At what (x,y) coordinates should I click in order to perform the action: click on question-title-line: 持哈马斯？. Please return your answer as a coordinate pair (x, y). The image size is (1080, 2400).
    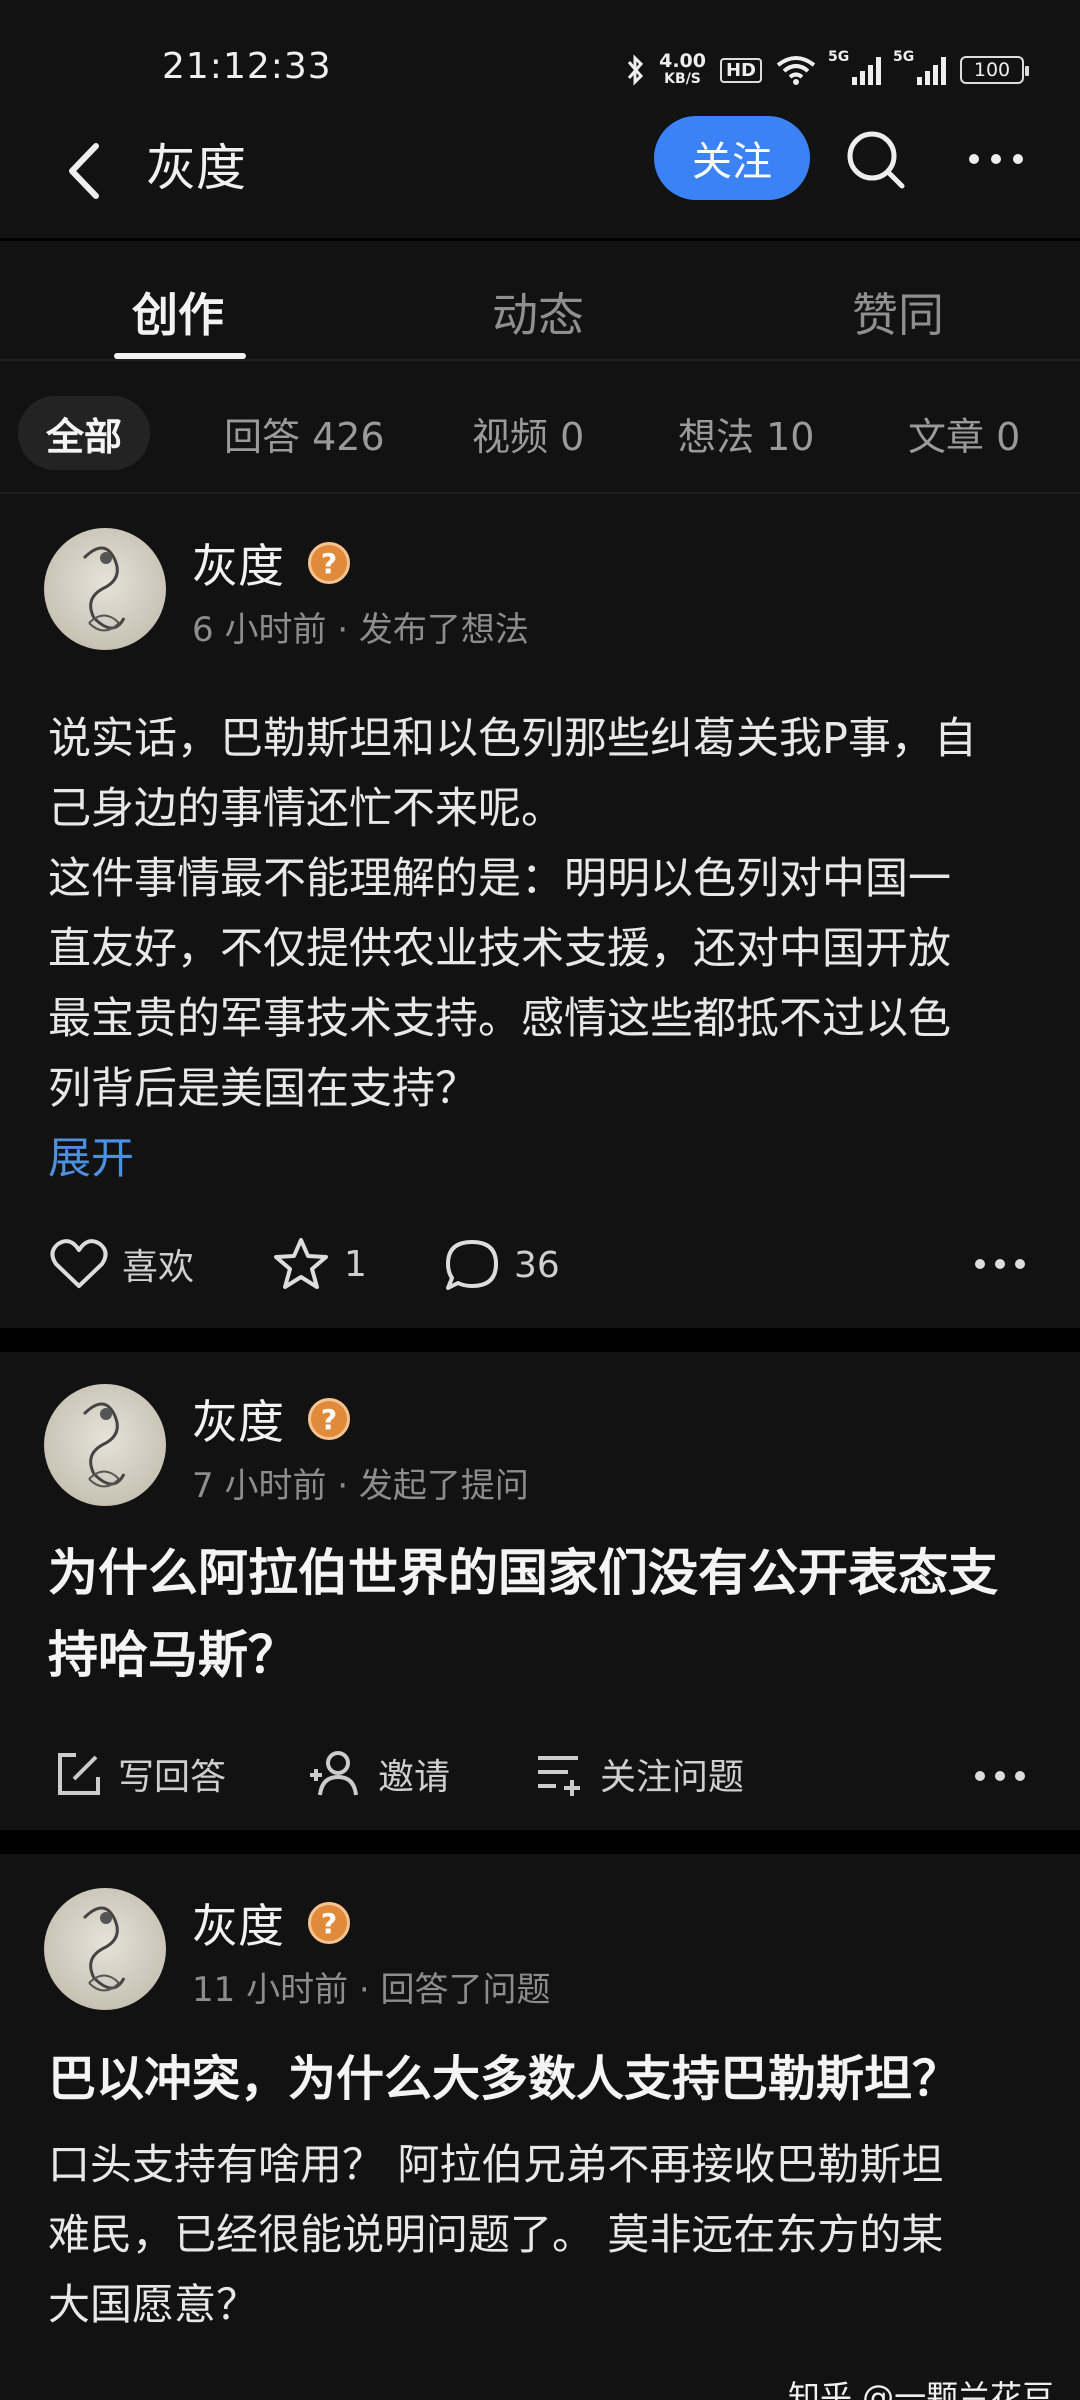
    Looking at the image, I should click on (173, 1655).